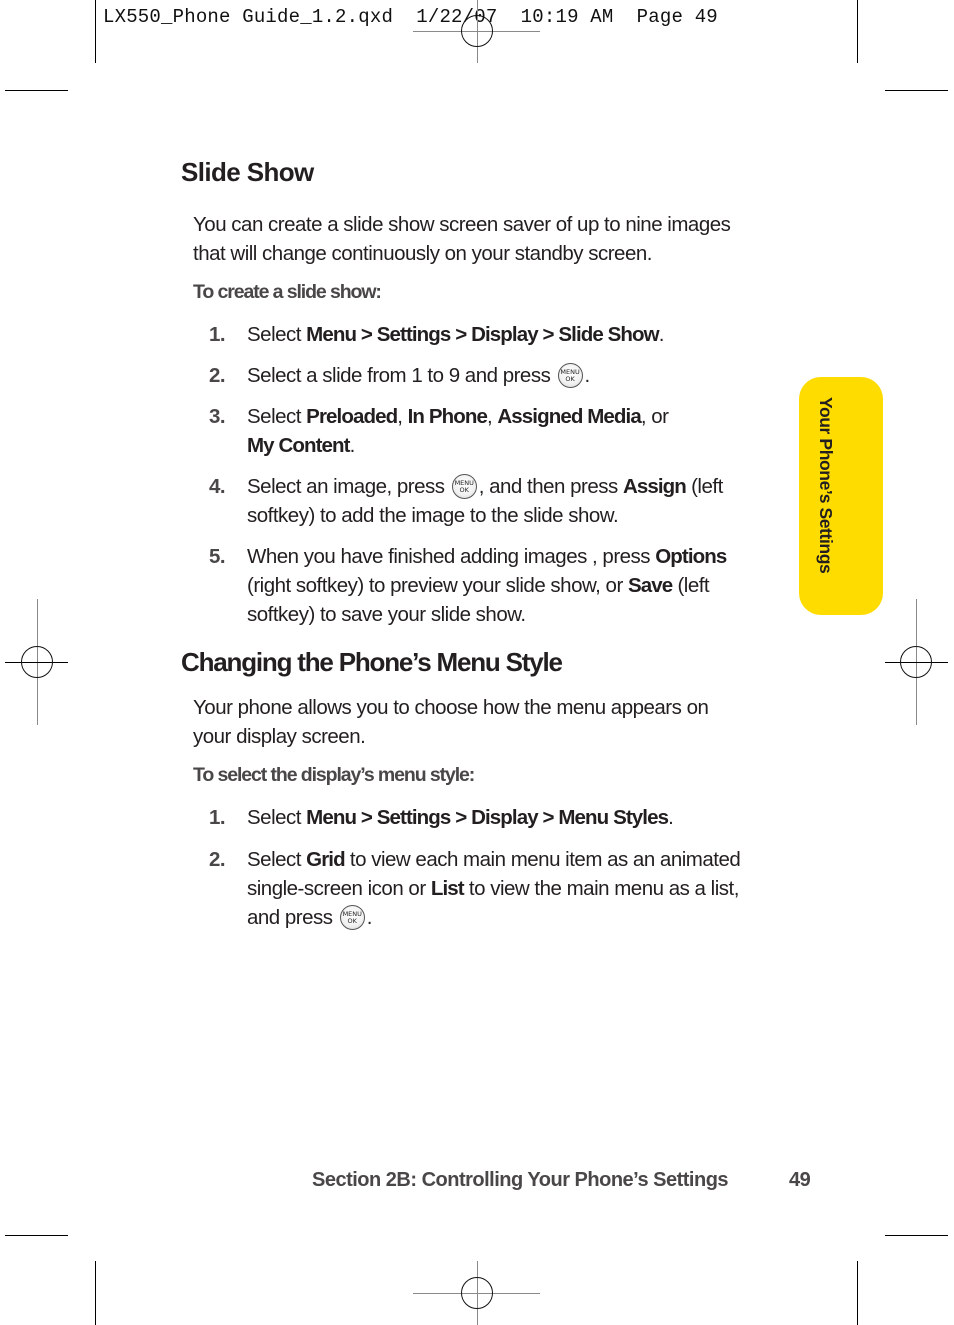  I want to click on softkey-assign: Assign, so click(654, 486).